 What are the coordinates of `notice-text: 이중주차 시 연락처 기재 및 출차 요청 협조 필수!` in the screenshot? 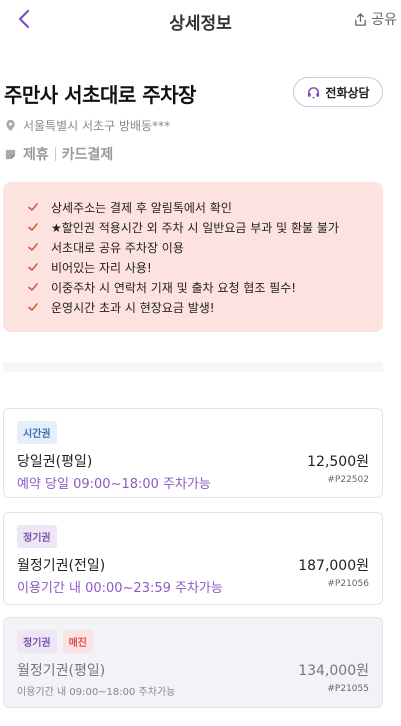 It's located at (174, 287).